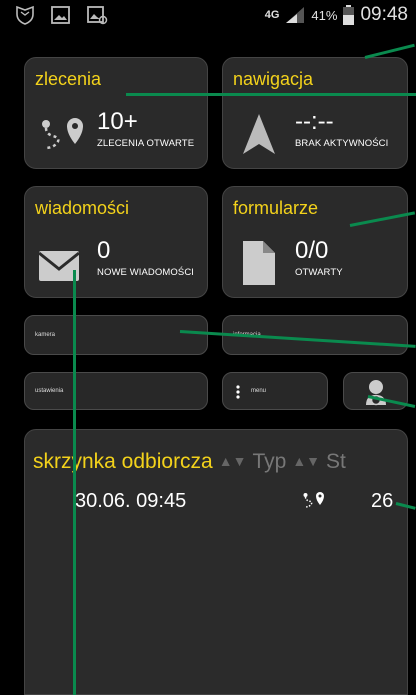 The width and height of the screenshot is (416, 695). I want to click on forms-title: formularze, so click(276, 208).